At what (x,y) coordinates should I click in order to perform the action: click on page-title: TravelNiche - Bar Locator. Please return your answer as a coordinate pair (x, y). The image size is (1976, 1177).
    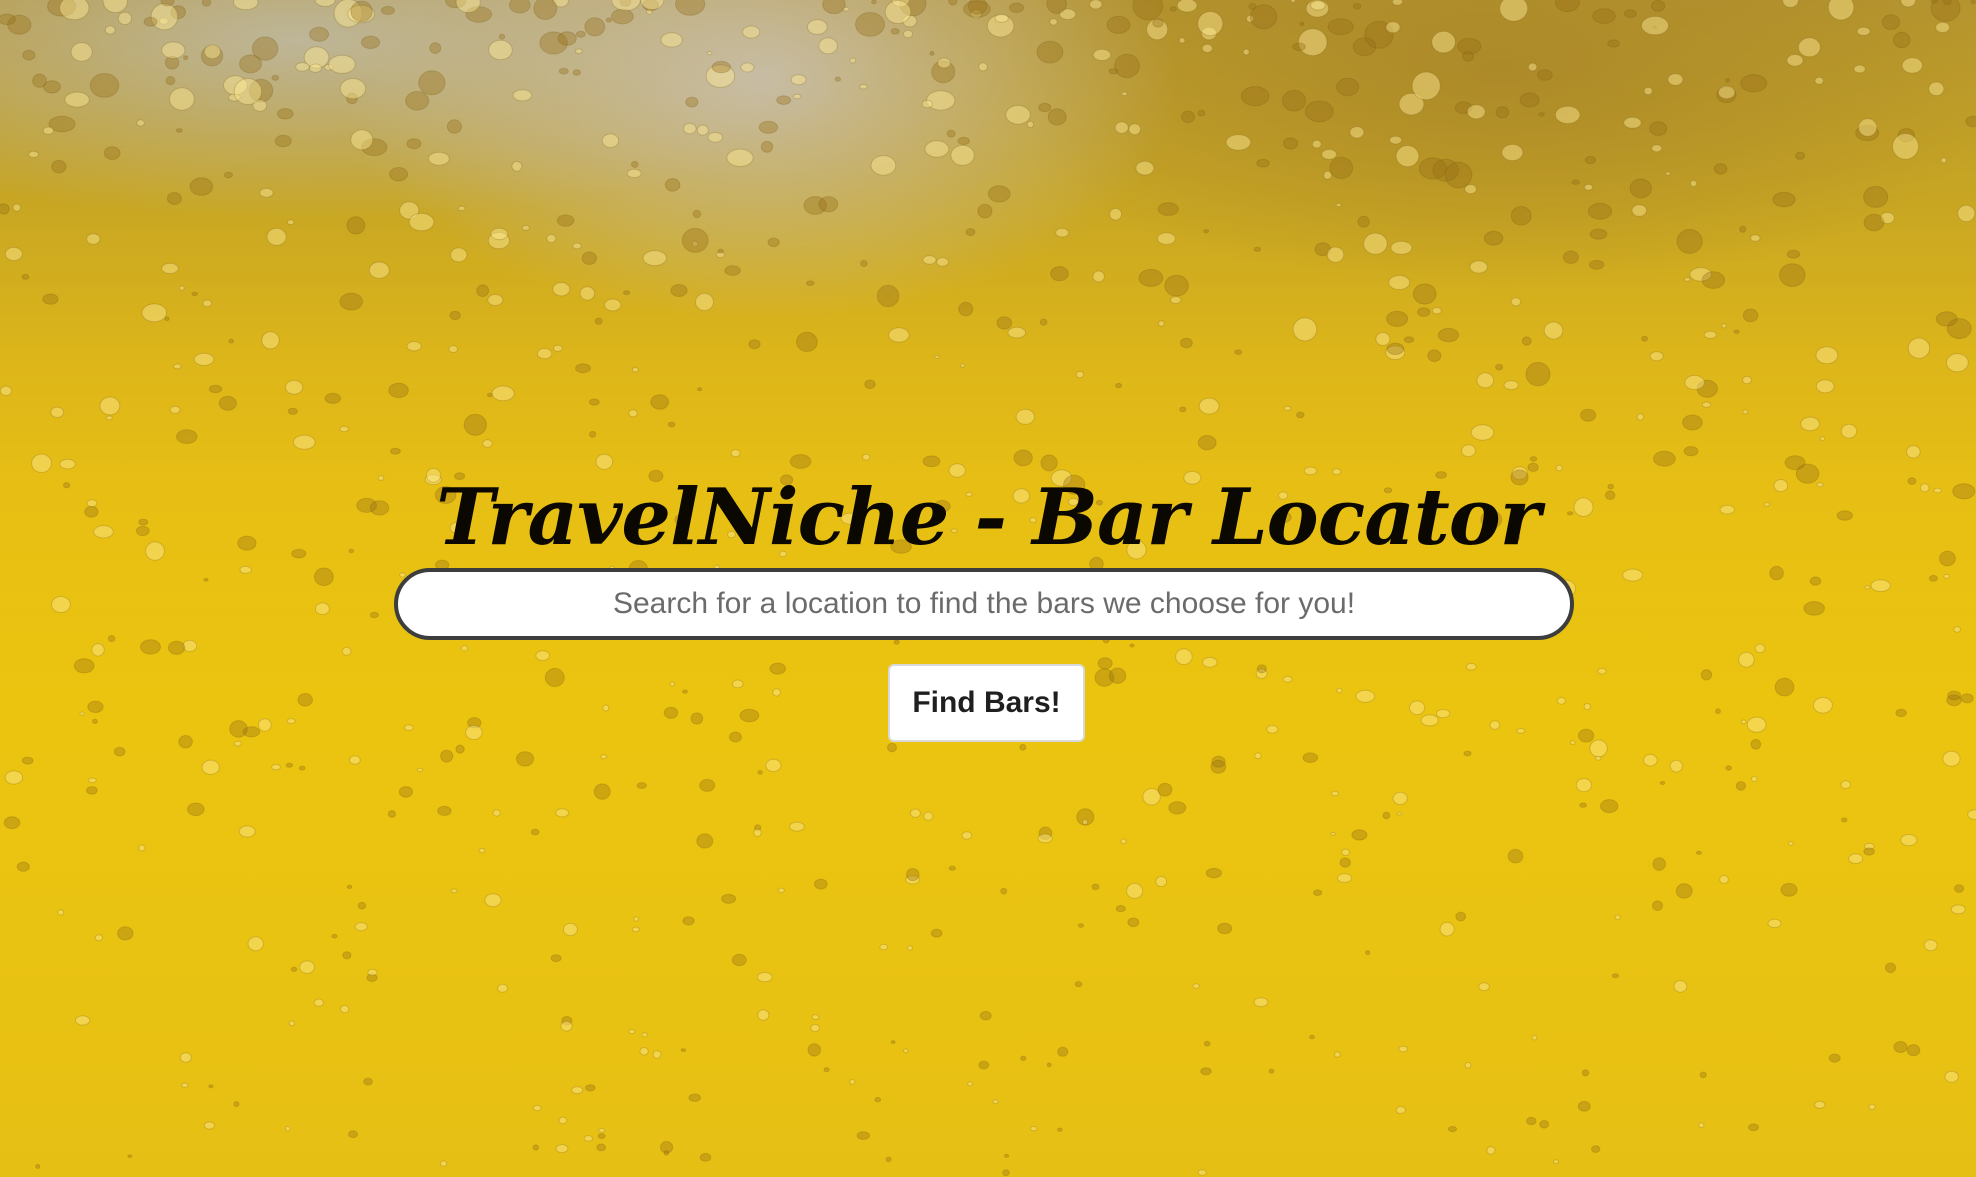
    Looking at the image, I should click on (988, 517).